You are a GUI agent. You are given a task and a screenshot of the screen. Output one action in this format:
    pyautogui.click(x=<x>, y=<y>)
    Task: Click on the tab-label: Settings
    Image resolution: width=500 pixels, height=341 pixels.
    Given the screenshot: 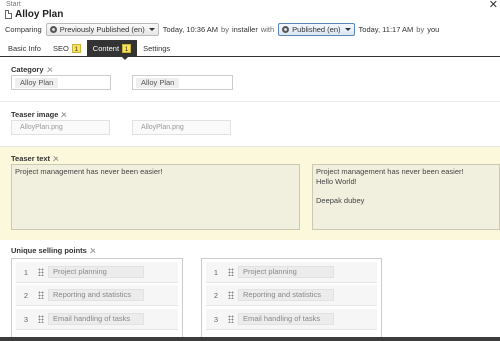 What is the action you would take?
    pyautogui.click(x=157, y=48)
    